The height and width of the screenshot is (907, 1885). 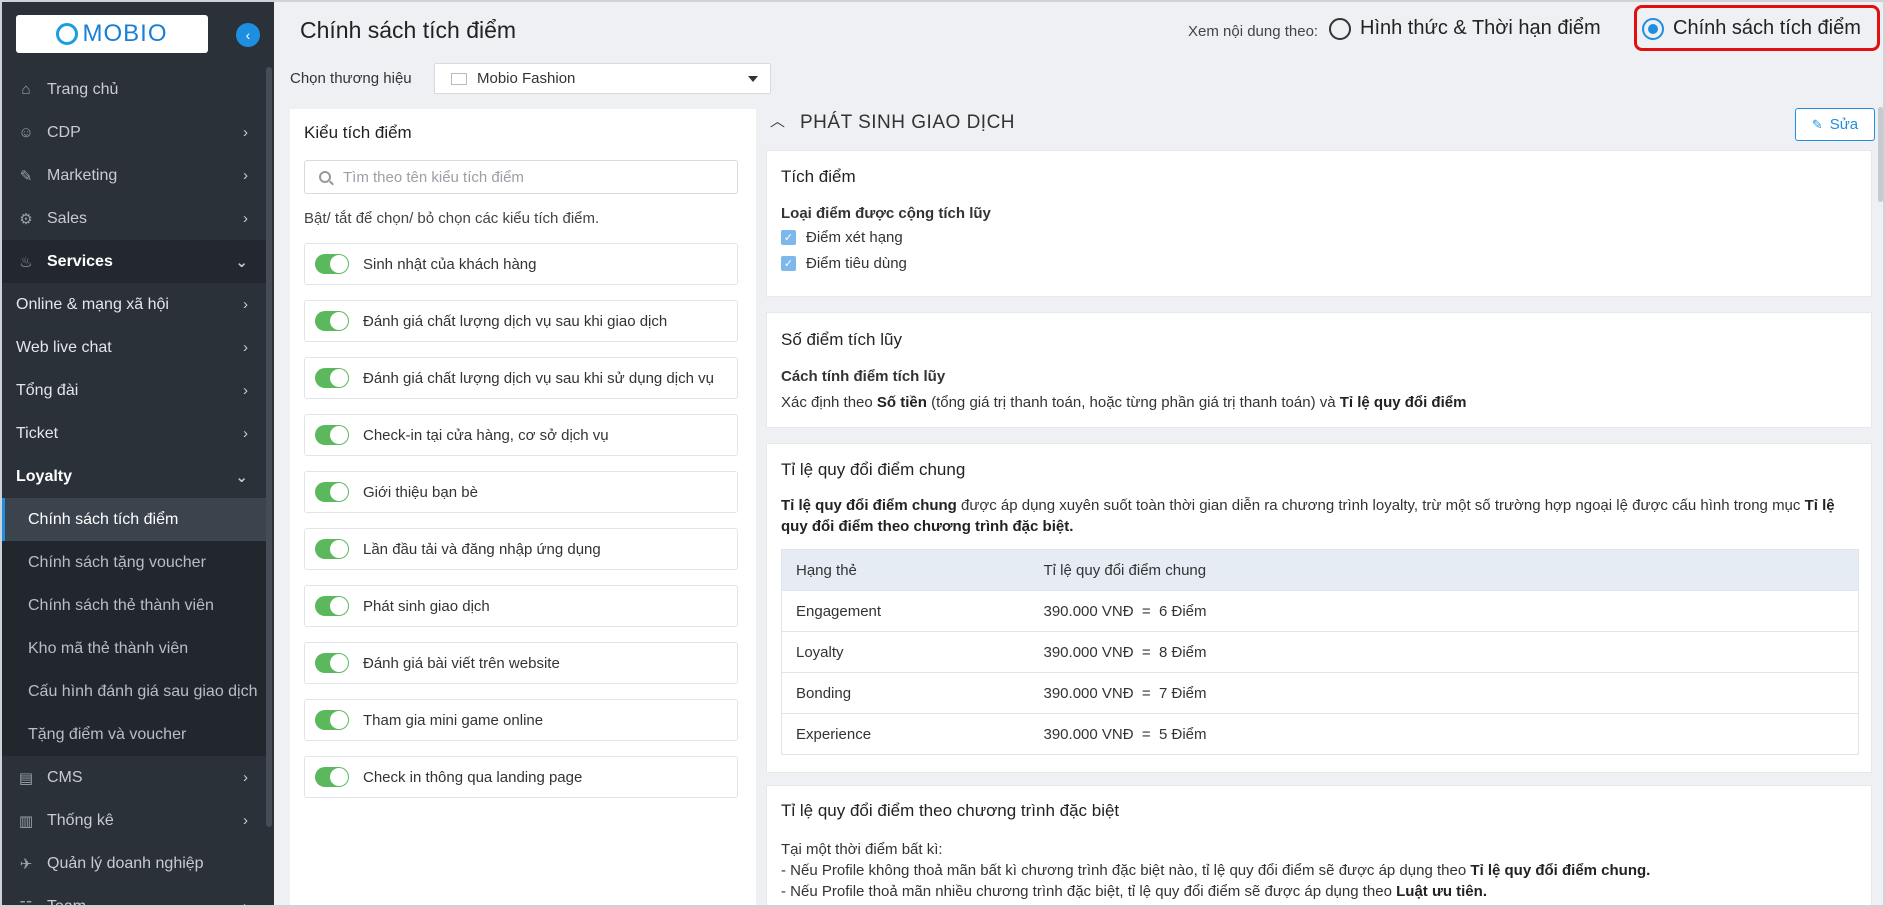 What do you see at coordinates (134, 648) in the screenshot?
I see `sidebar-subitem-kho-ma: Kho mã thẻ thành viên` at bounding box center [134, 648].